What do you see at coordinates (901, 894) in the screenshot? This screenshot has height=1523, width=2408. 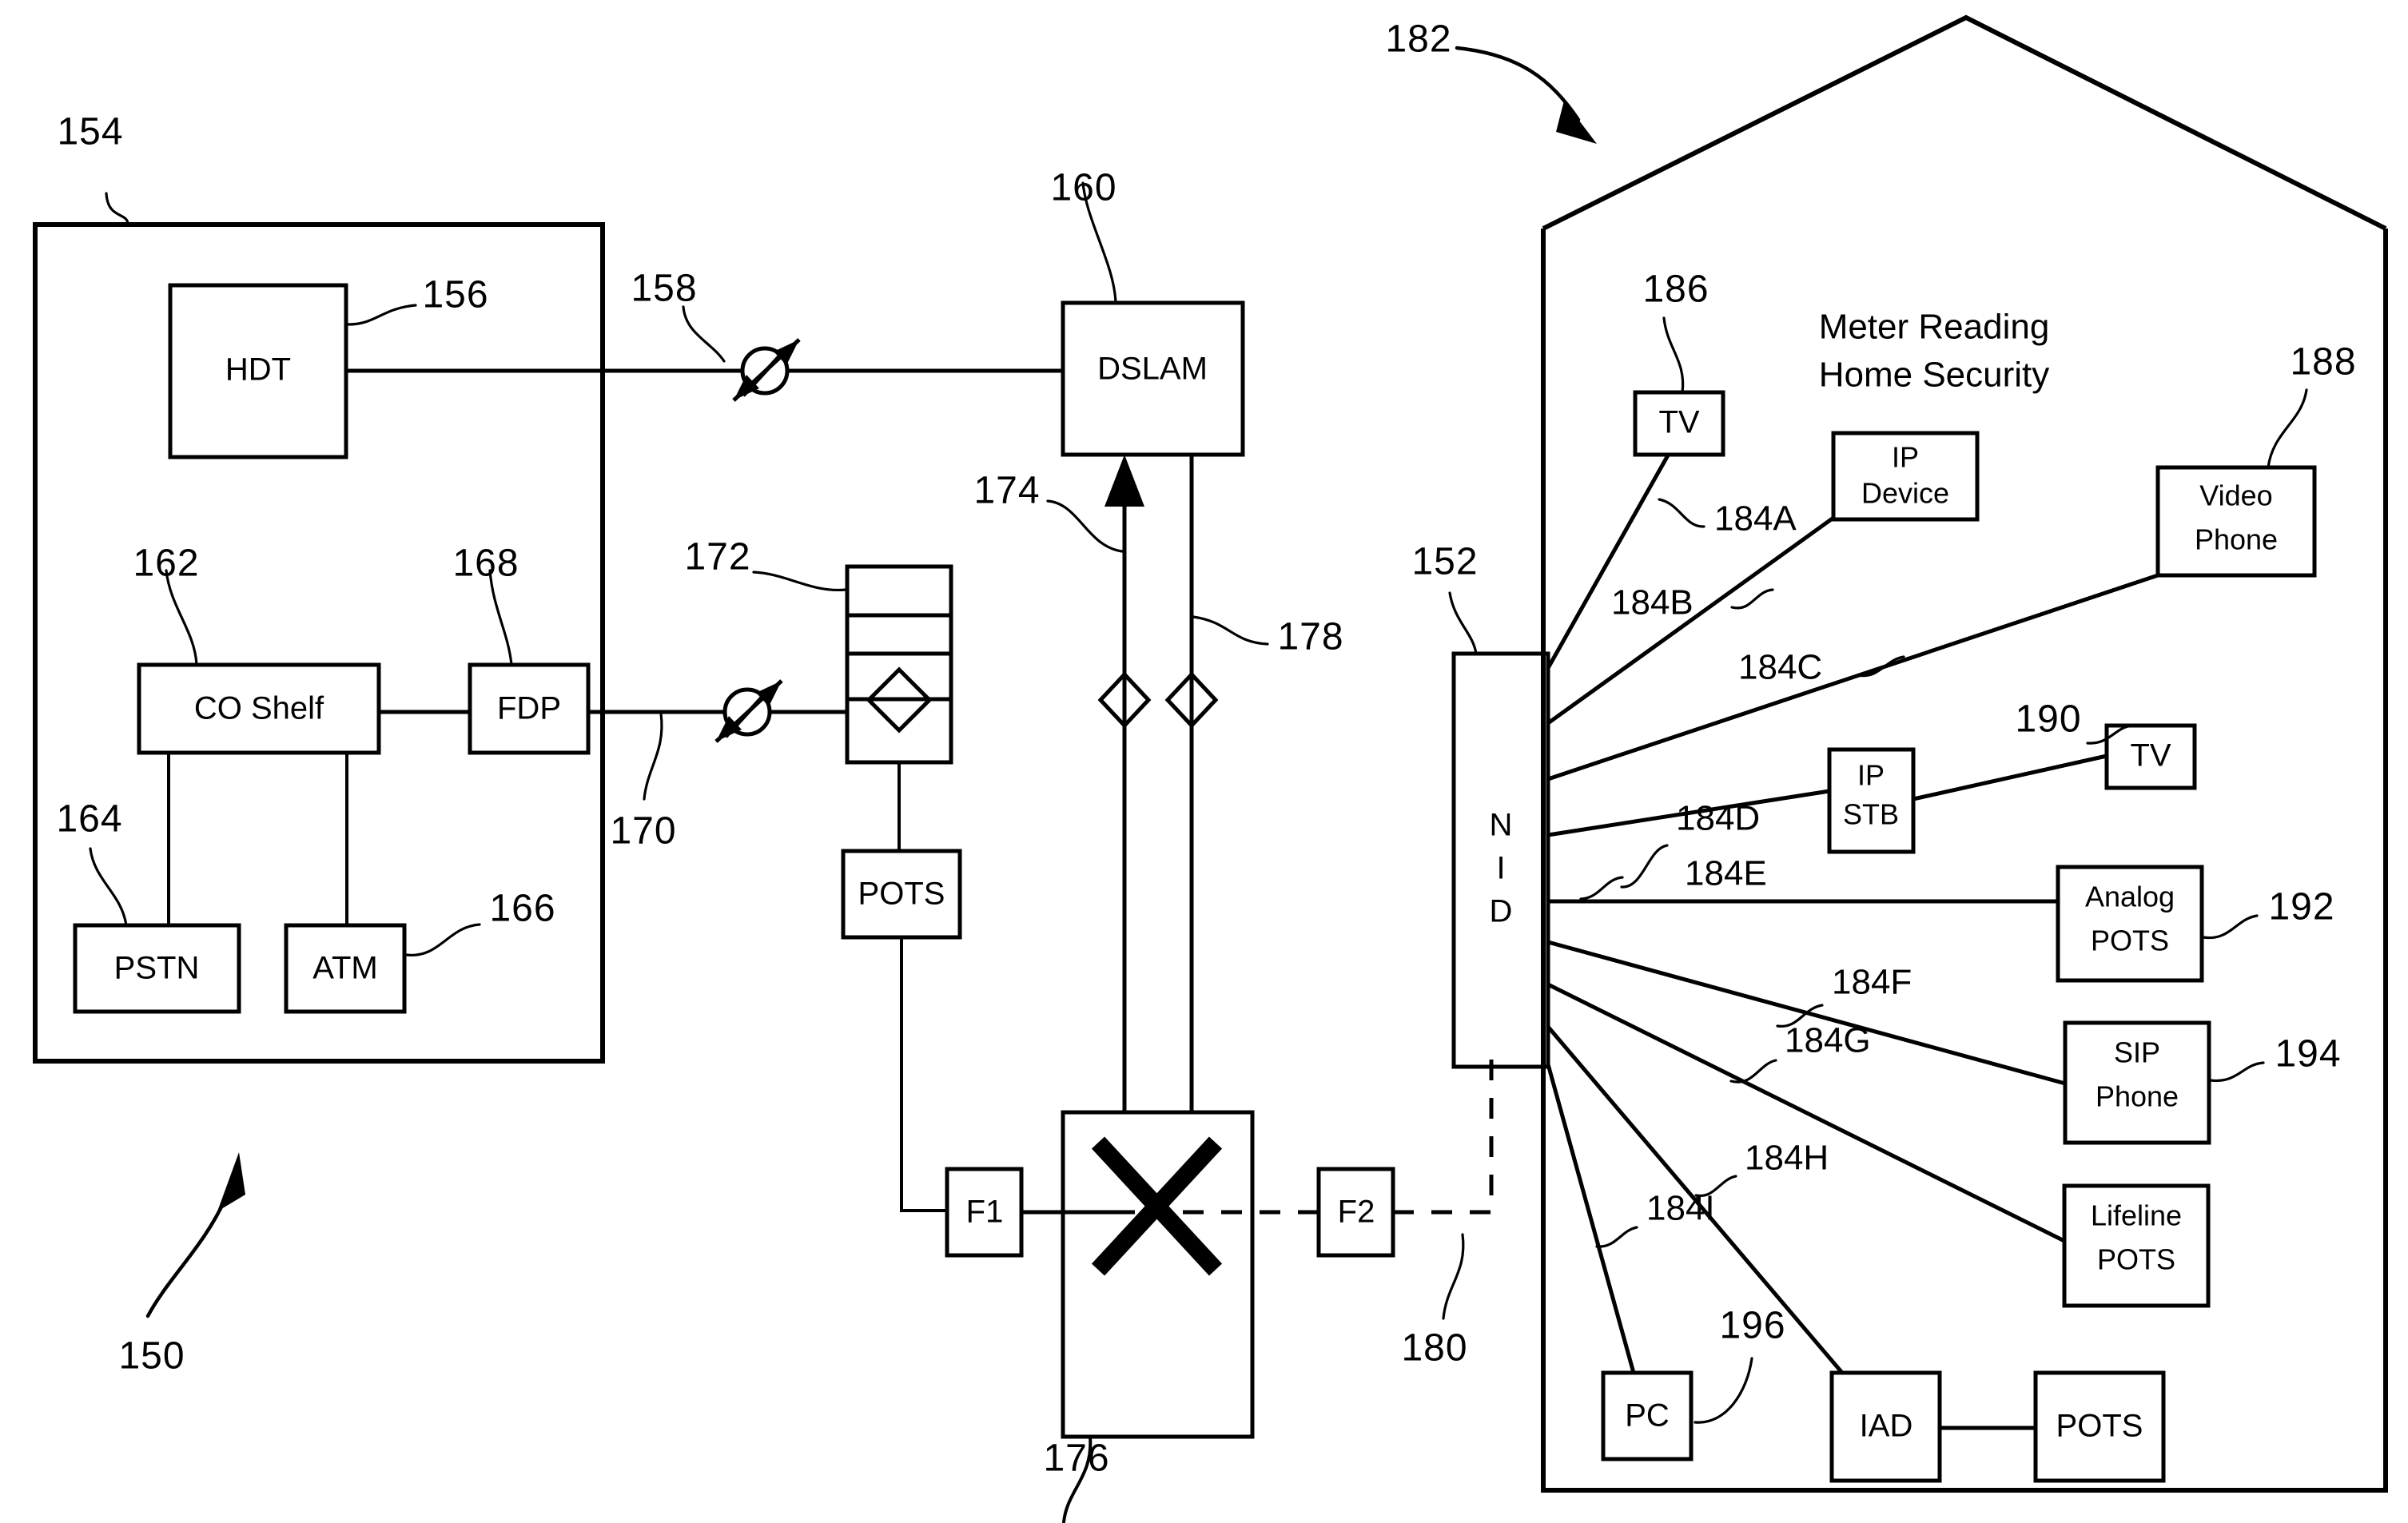 I see `pots-co-label: POTS` at bounding box center [901, 894].